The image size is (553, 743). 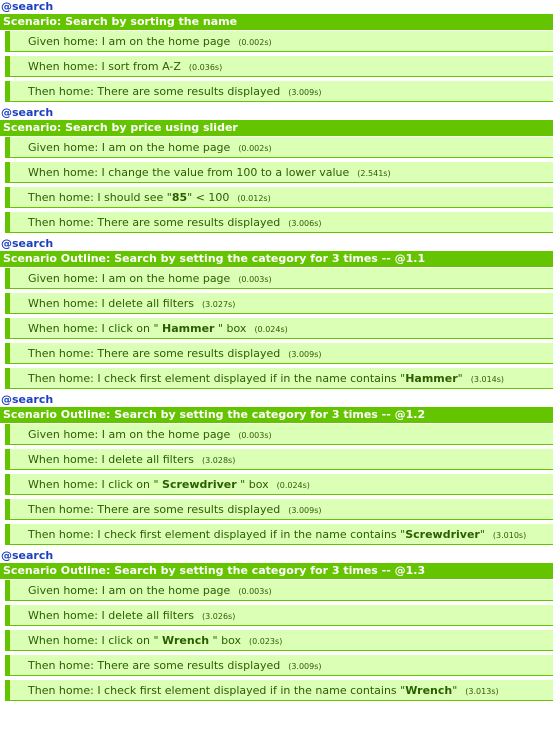 What do you see at coordinates (104, 66) in the screenshot?
I see `step-text: When home: I sort from A-Z` at bounding box center [104, 66].